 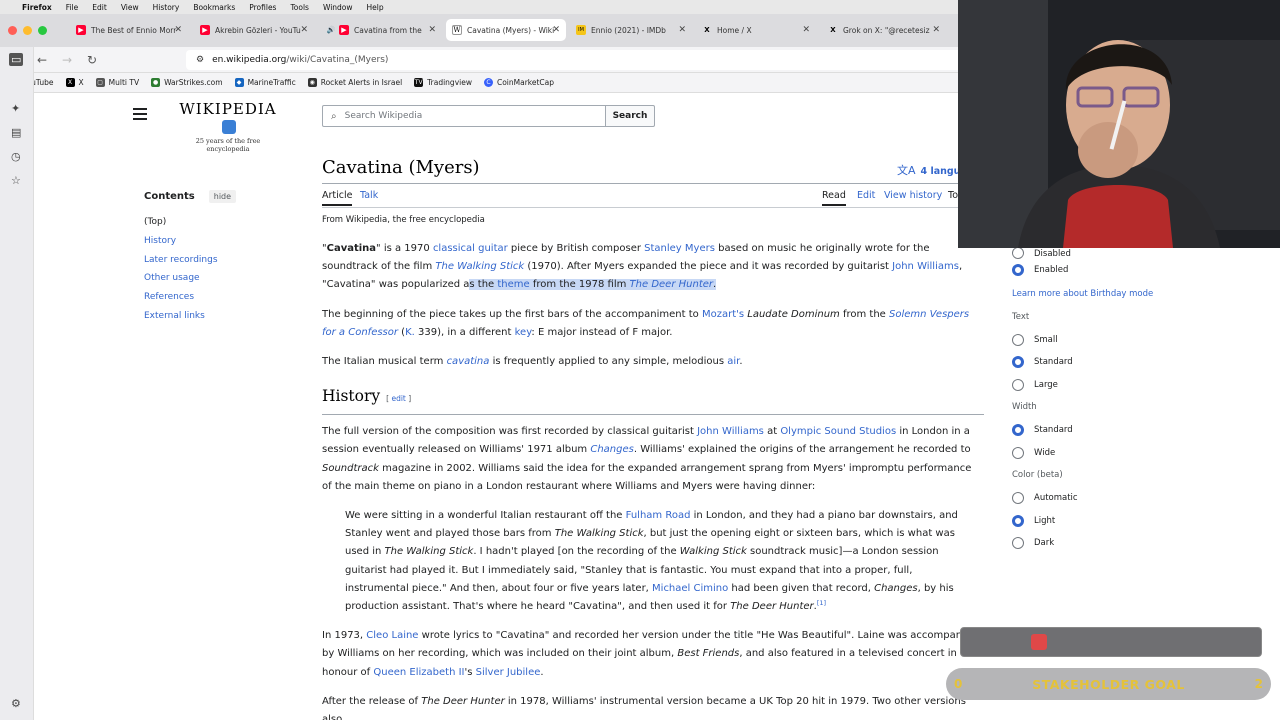 What do you see at coordinates (16, 180) in the screenshot?
I see `bookmarks-icon: ☆` at bounding box center [16, 180].